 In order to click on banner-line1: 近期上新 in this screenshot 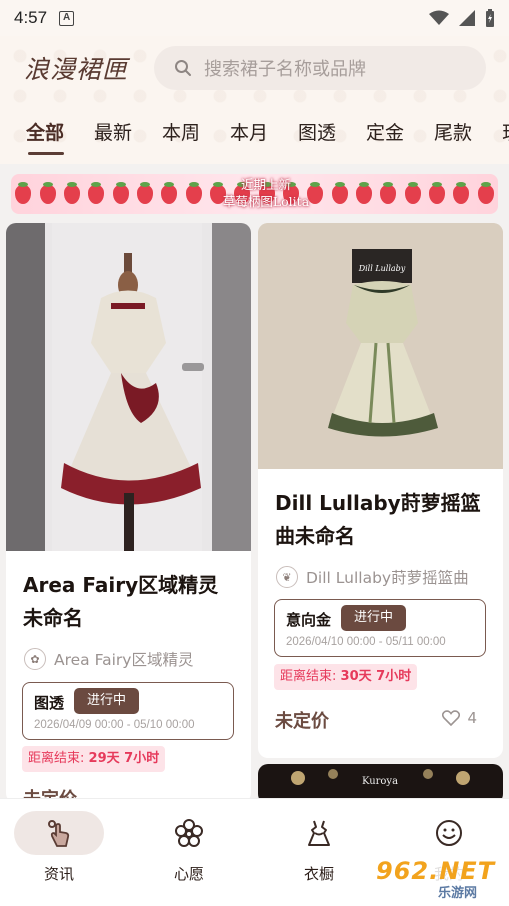, I will do `click(265, 184)`.